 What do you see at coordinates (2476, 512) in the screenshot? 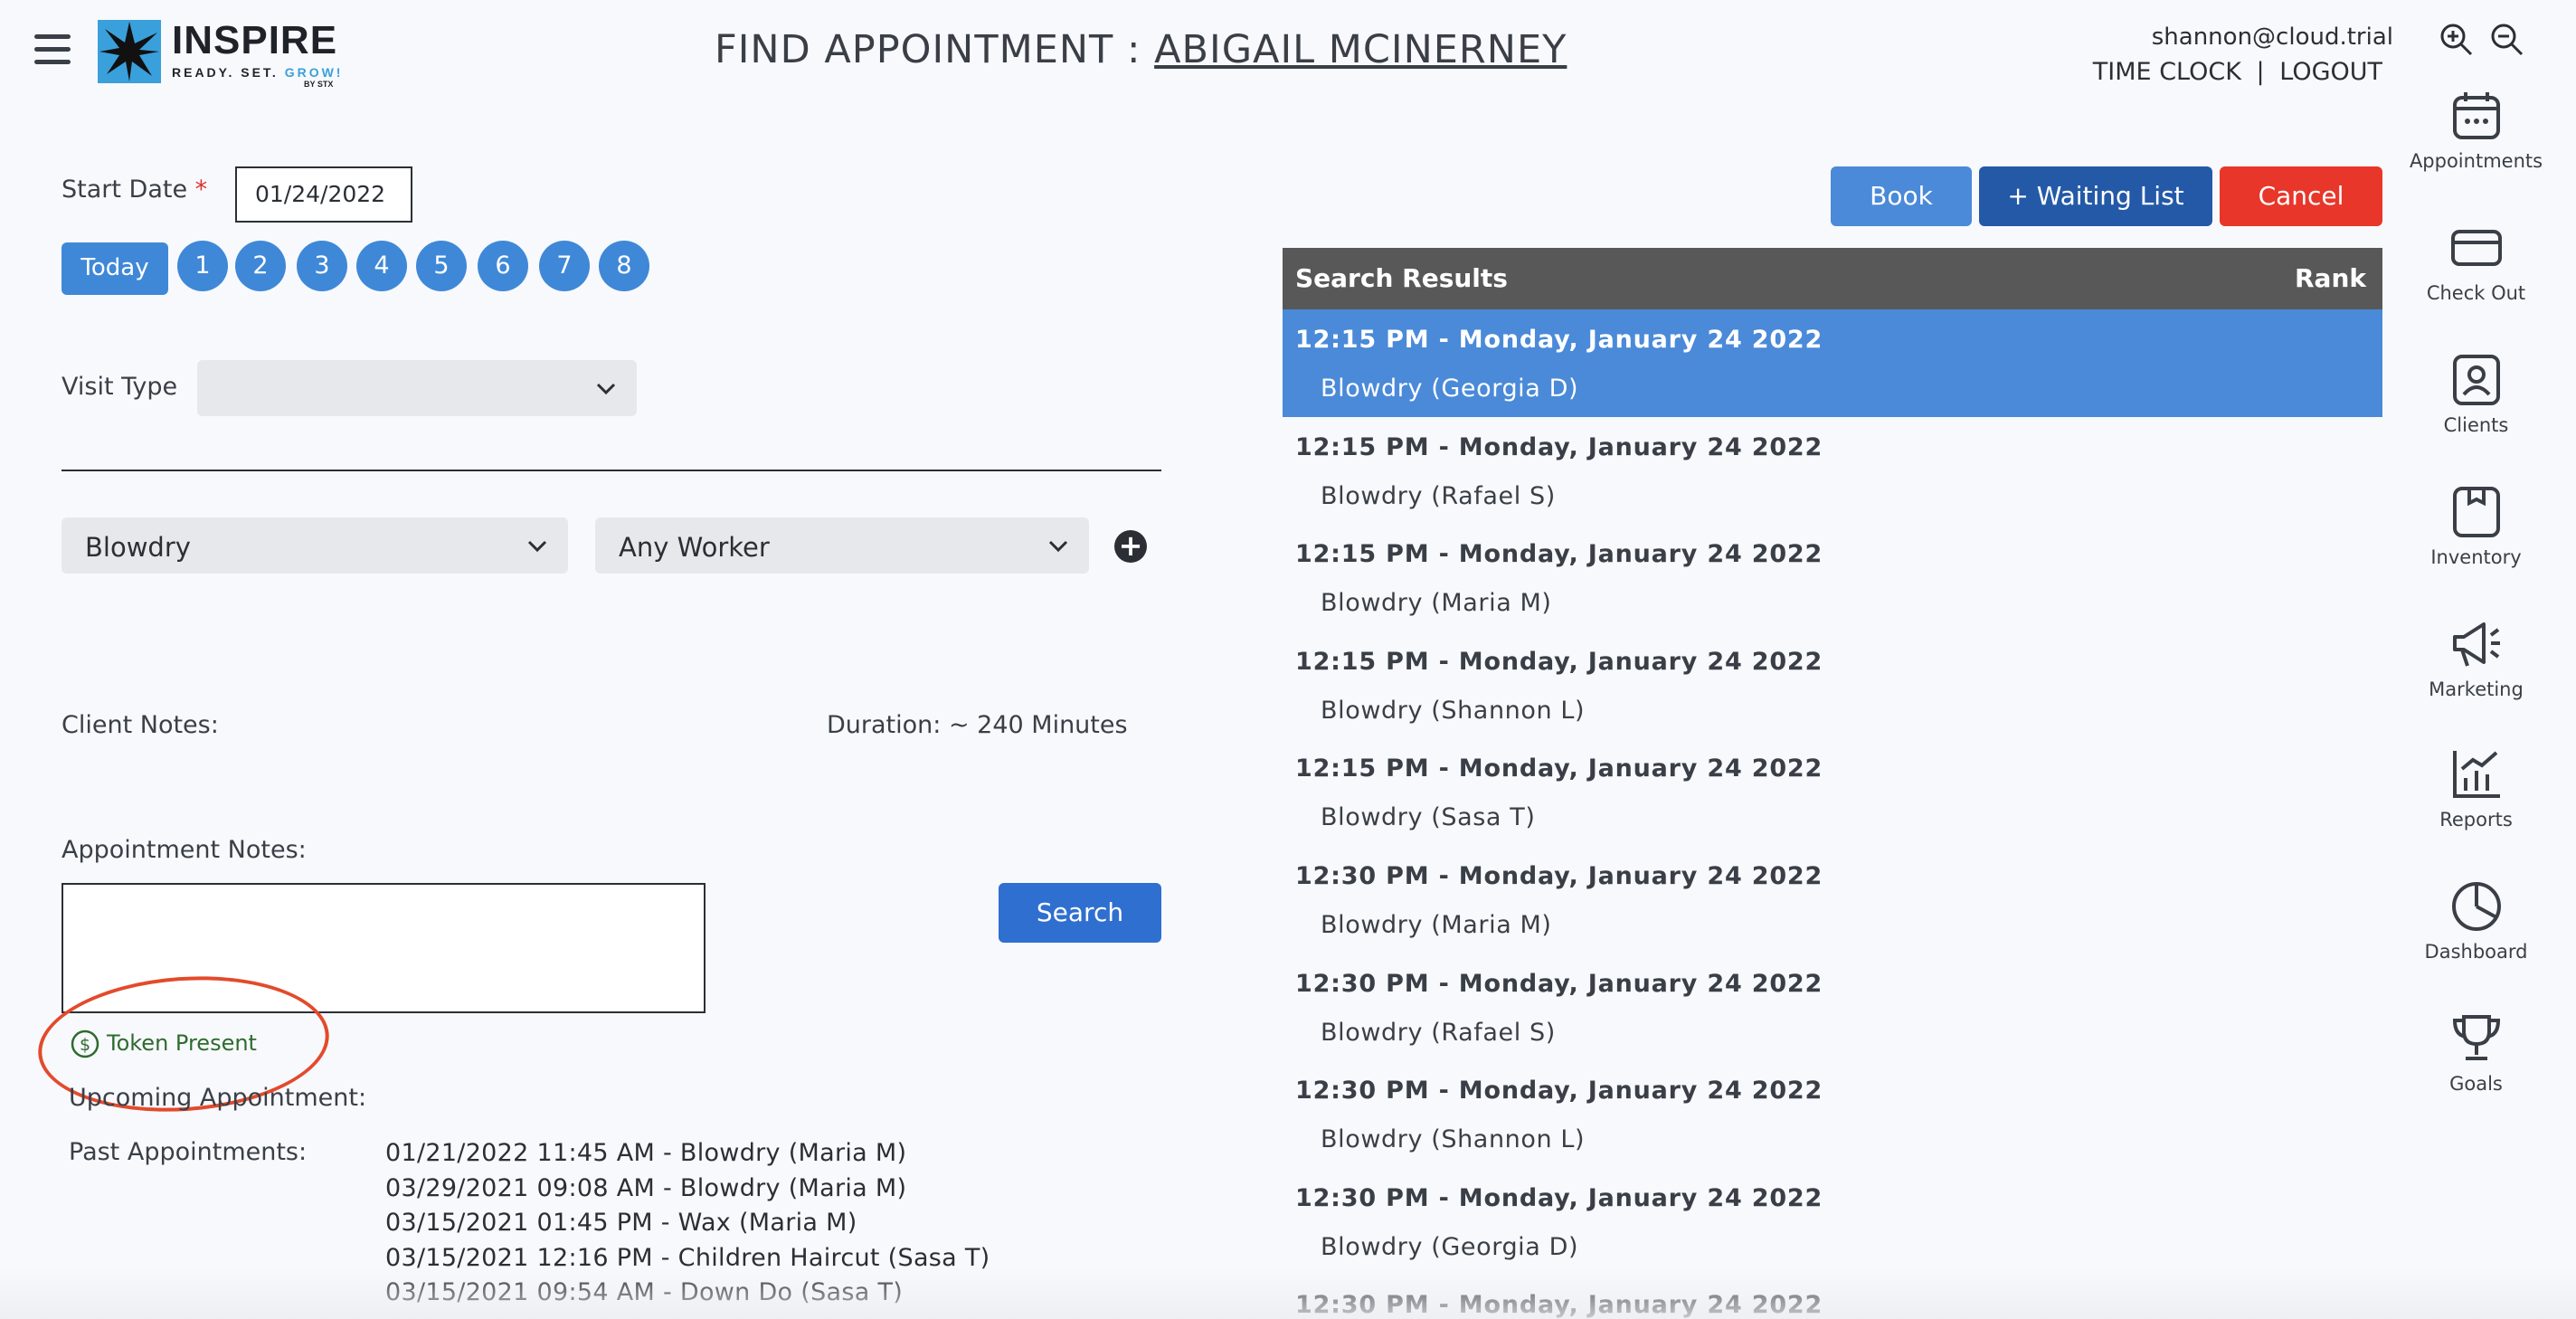
I see `box-icon` at bounding box center [2476, 512].